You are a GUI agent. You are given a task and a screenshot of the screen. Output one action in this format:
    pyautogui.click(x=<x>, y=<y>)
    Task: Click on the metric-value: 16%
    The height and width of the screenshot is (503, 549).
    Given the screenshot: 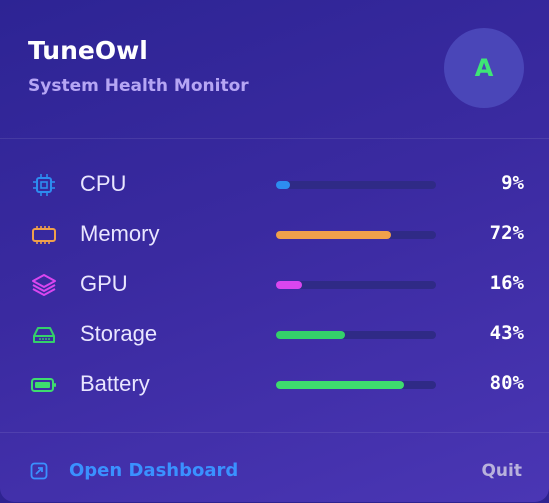 What is the action you would take?
    pyautogui.click(x=506, y=283)
    